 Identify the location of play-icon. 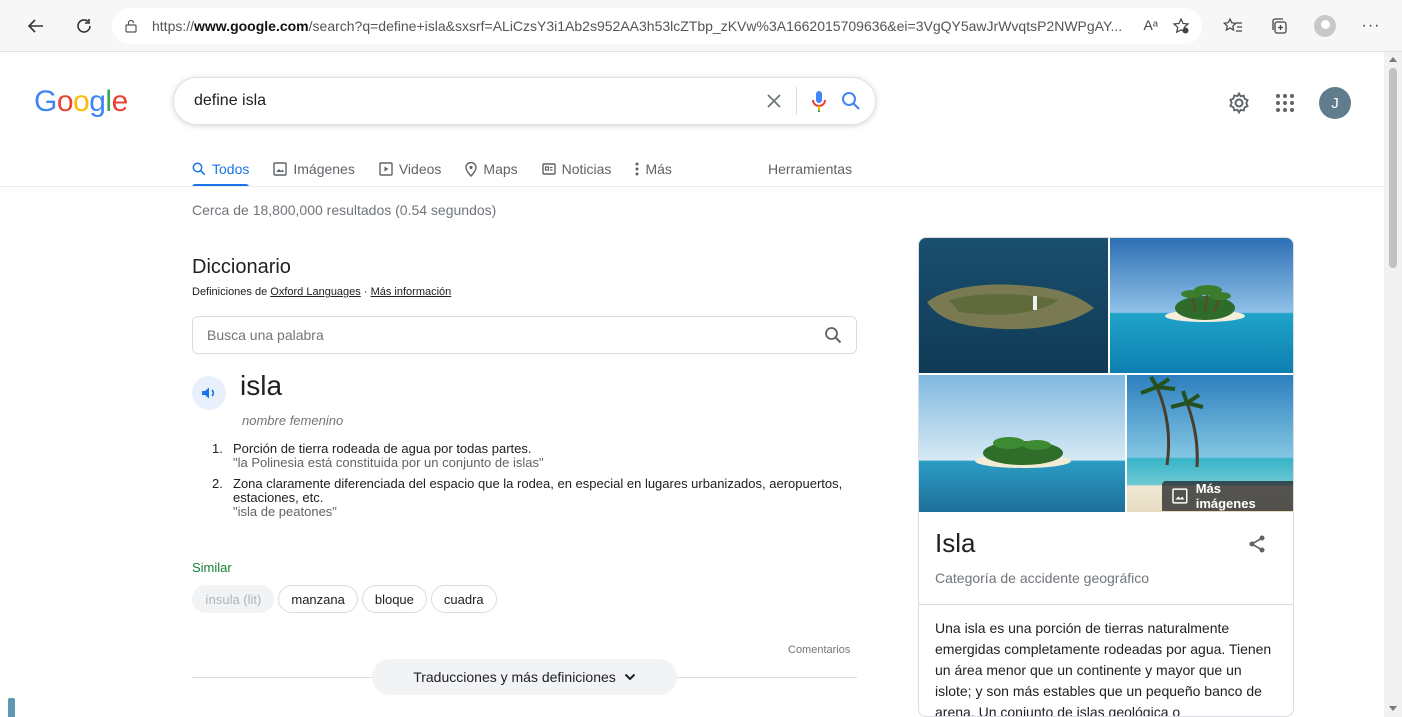
(386, 169).